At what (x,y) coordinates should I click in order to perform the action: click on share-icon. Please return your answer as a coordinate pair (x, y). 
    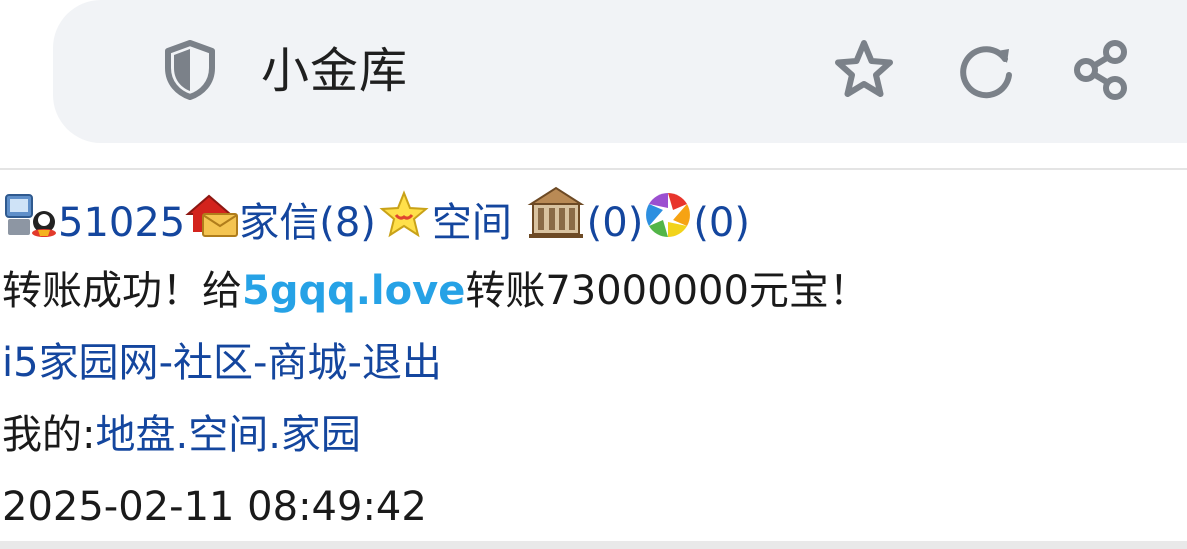
    Looking at the image, I should click on (1100, 70).